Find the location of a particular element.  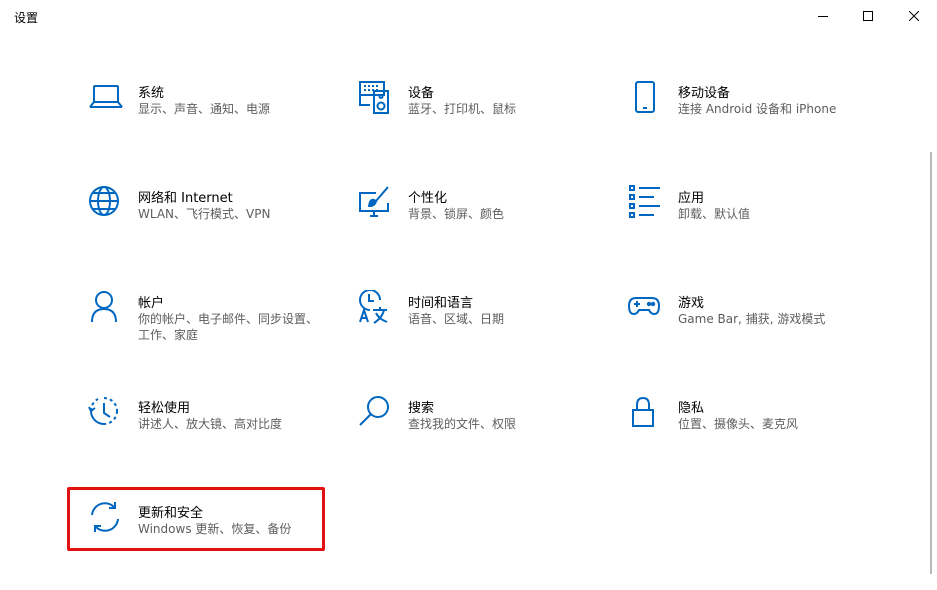

tile-name: 游戏 is located at coordinates (691, 303).